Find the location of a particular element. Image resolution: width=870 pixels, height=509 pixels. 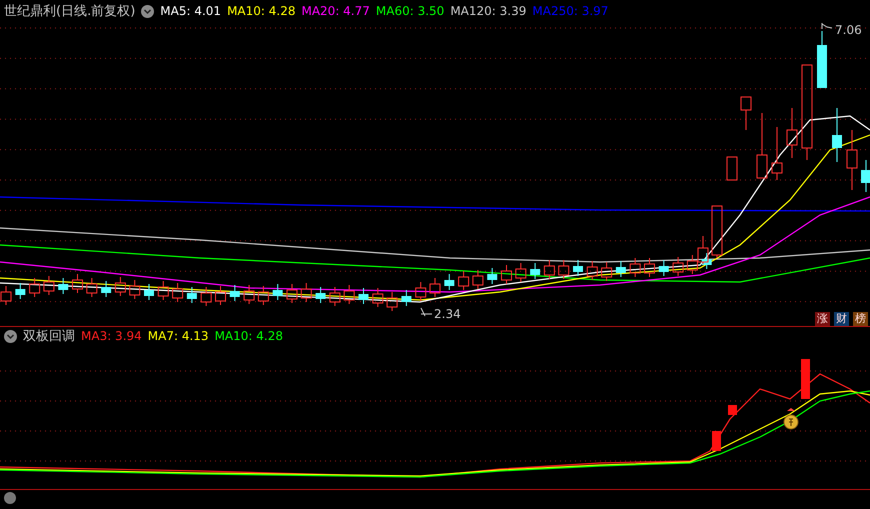

money-bag-icon is located at coordinates (791, 419).